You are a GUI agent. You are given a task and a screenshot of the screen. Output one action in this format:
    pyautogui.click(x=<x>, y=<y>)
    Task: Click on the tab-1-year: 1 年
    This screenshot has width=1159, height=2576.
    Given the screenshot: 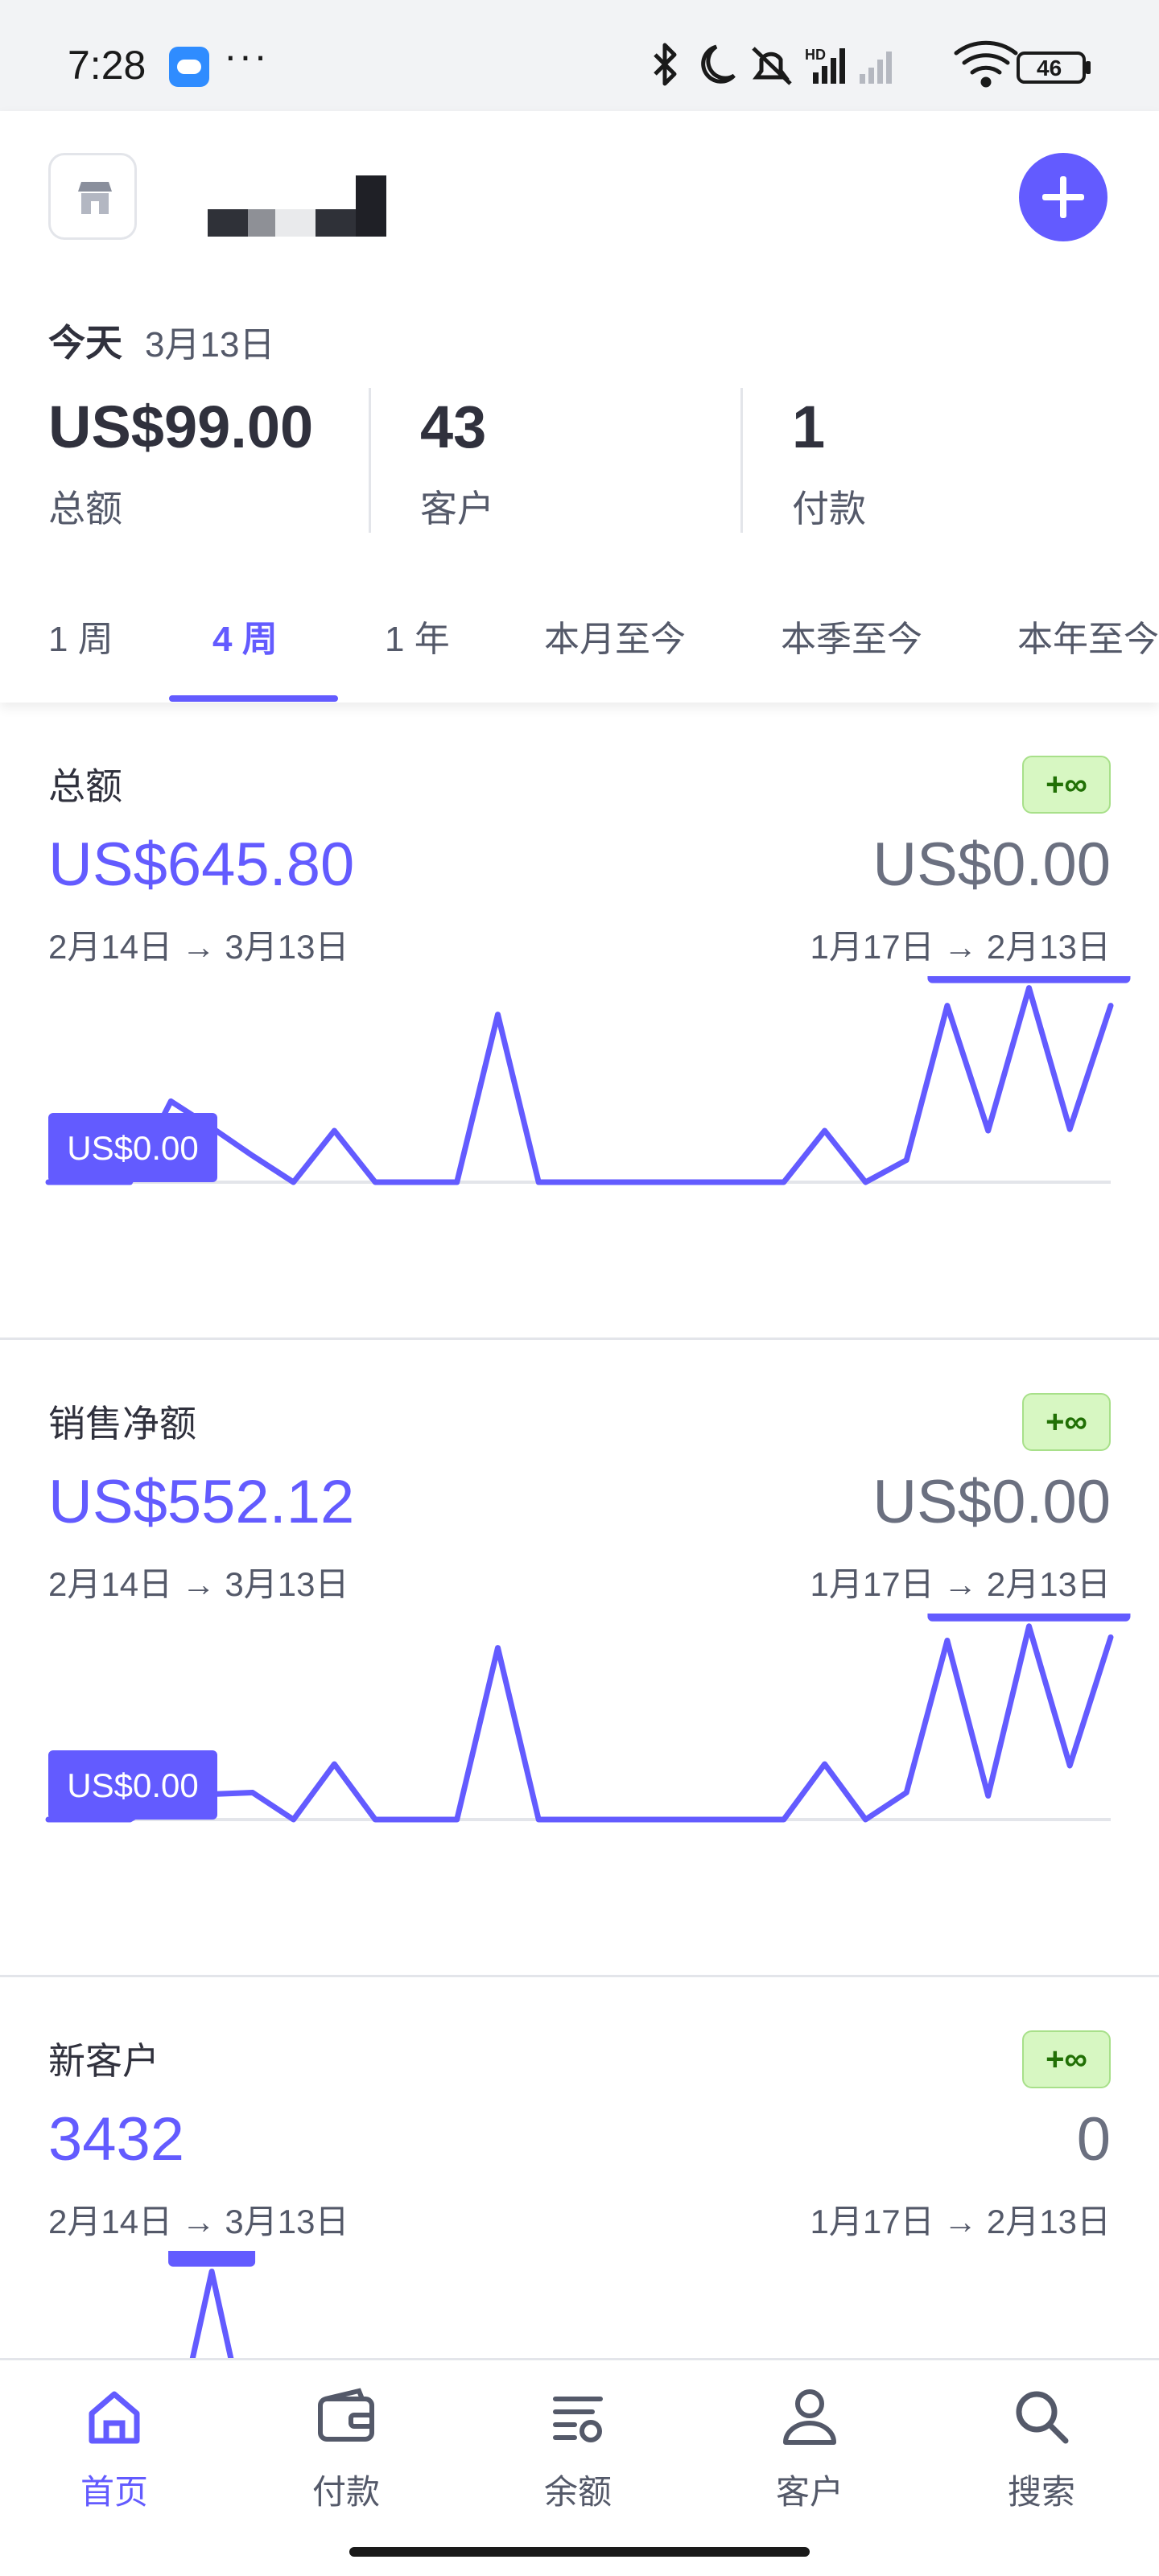 What is the action you would take?
    pyautogui.click(x=418, y=636)
    